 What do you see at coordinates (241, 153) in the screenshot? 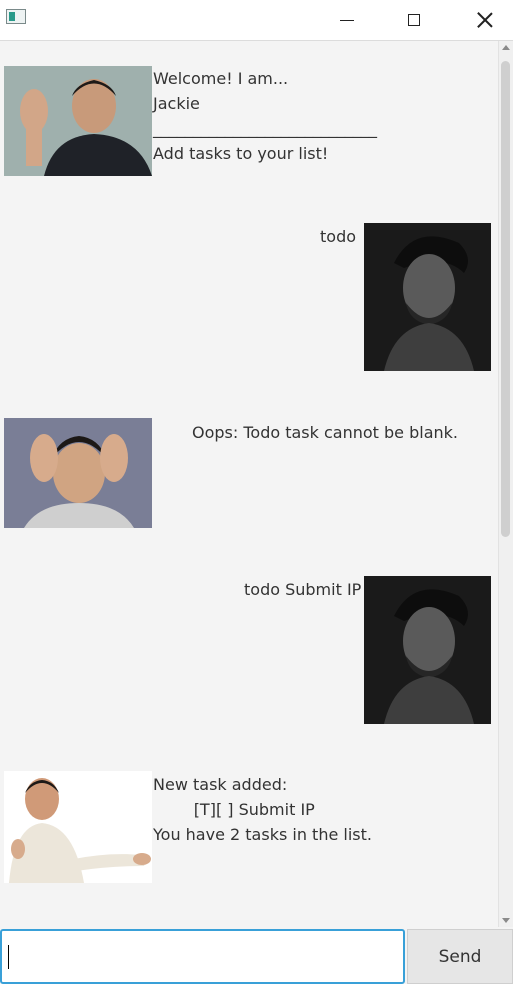
I see `message-line: Add tasks to your list!` at bounding box center [241, 153].